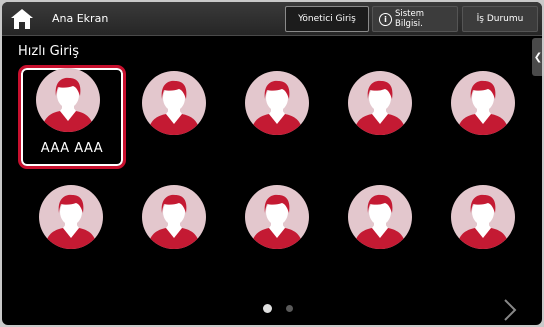 The image size is (544, 327). I want to click on user-name-label: AAA AAA, so click(72, 148).